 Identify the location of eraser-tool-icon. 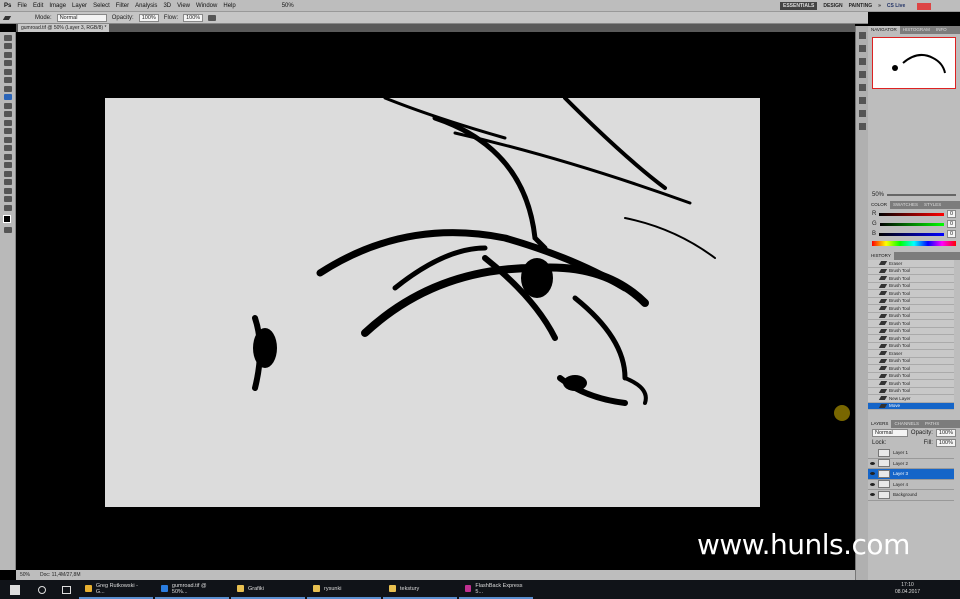
(8, 122).